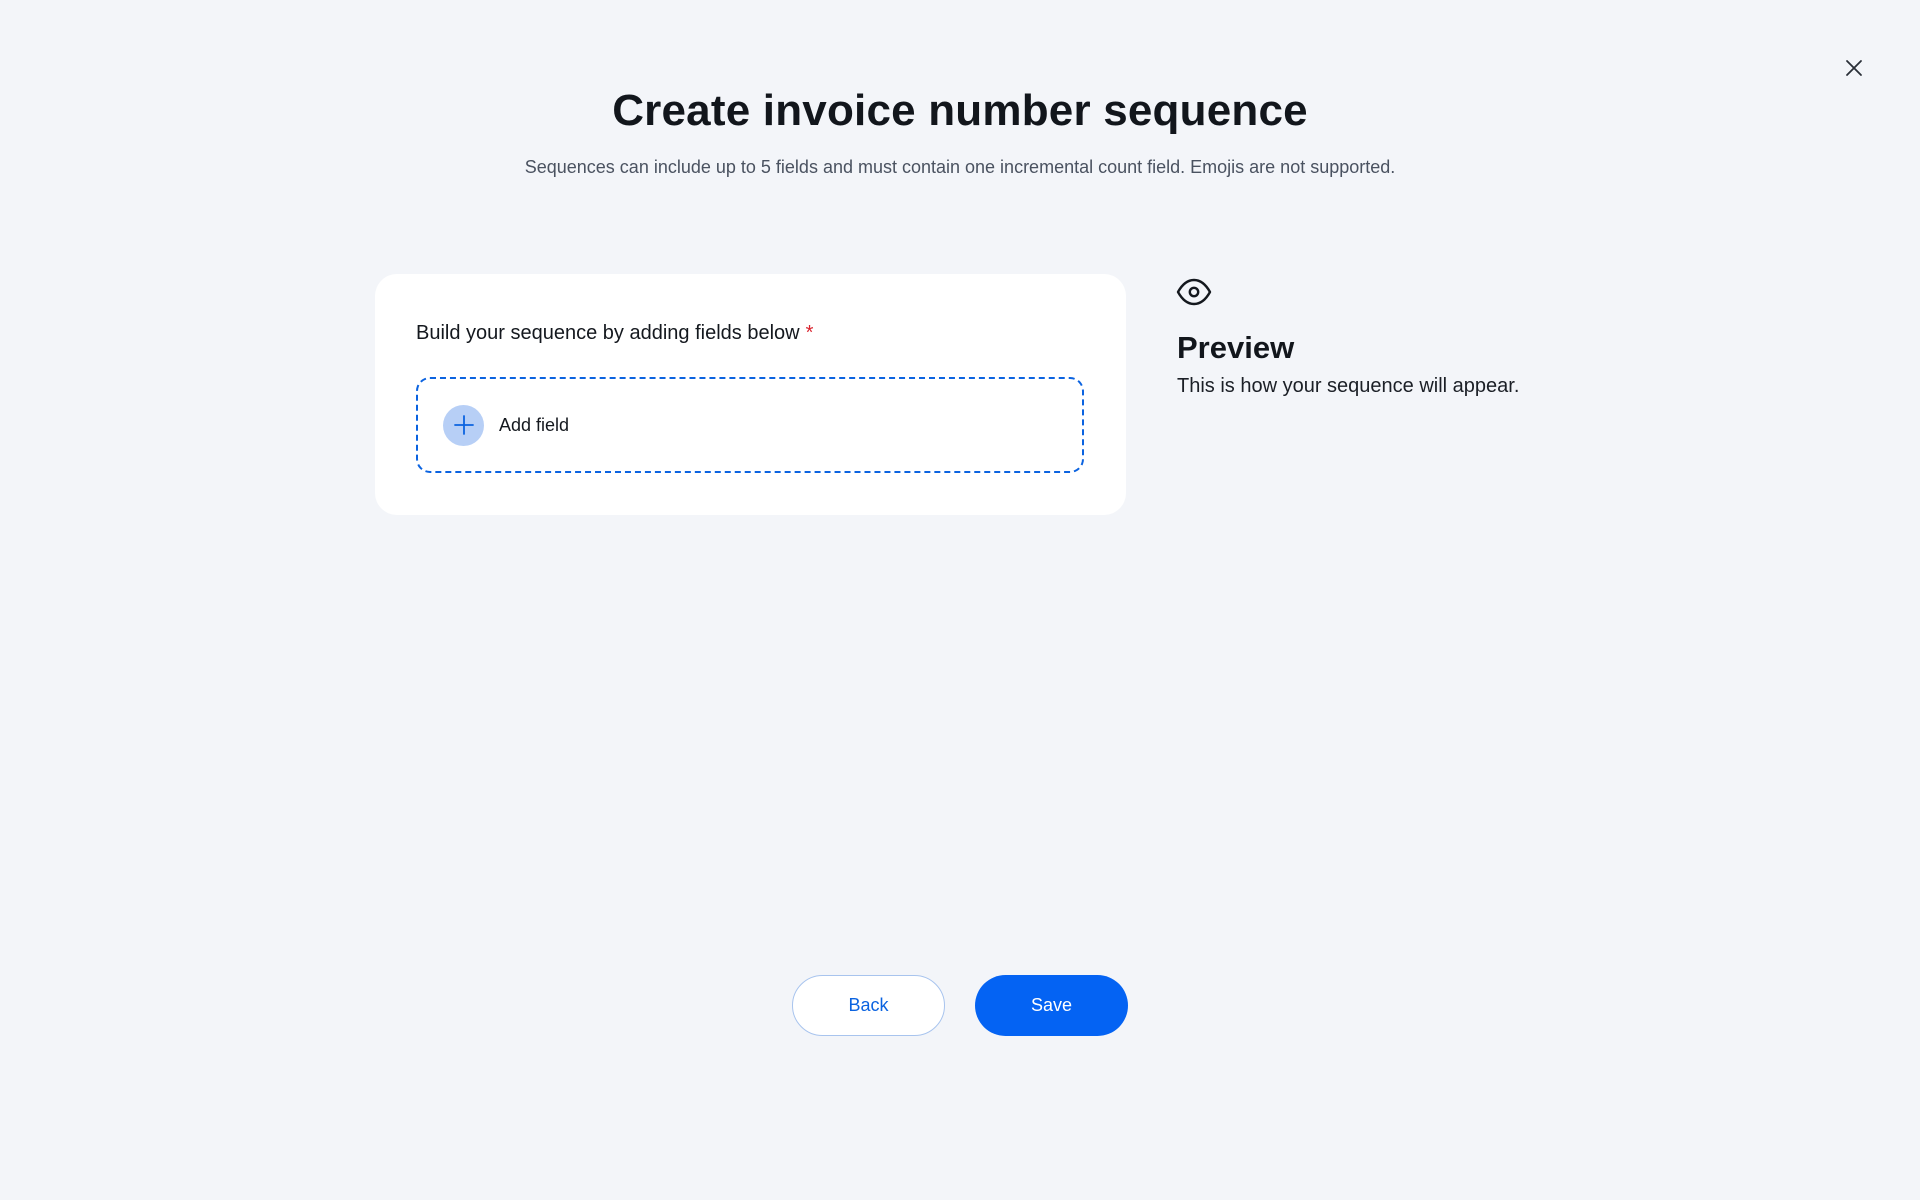 This screenshot has width=1920, height=1200. Describe the element at coordinates (1194, 292) in the screenshot. I see `eye-icon` at that location.